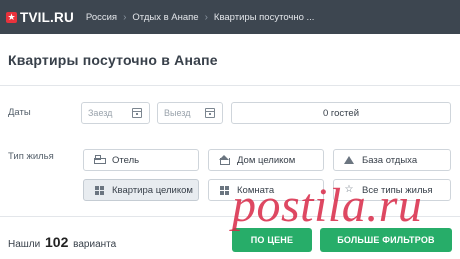  Describe the element at coordinates (19, 112) in the screenshot. I see `dates-label: Даты` at that location.